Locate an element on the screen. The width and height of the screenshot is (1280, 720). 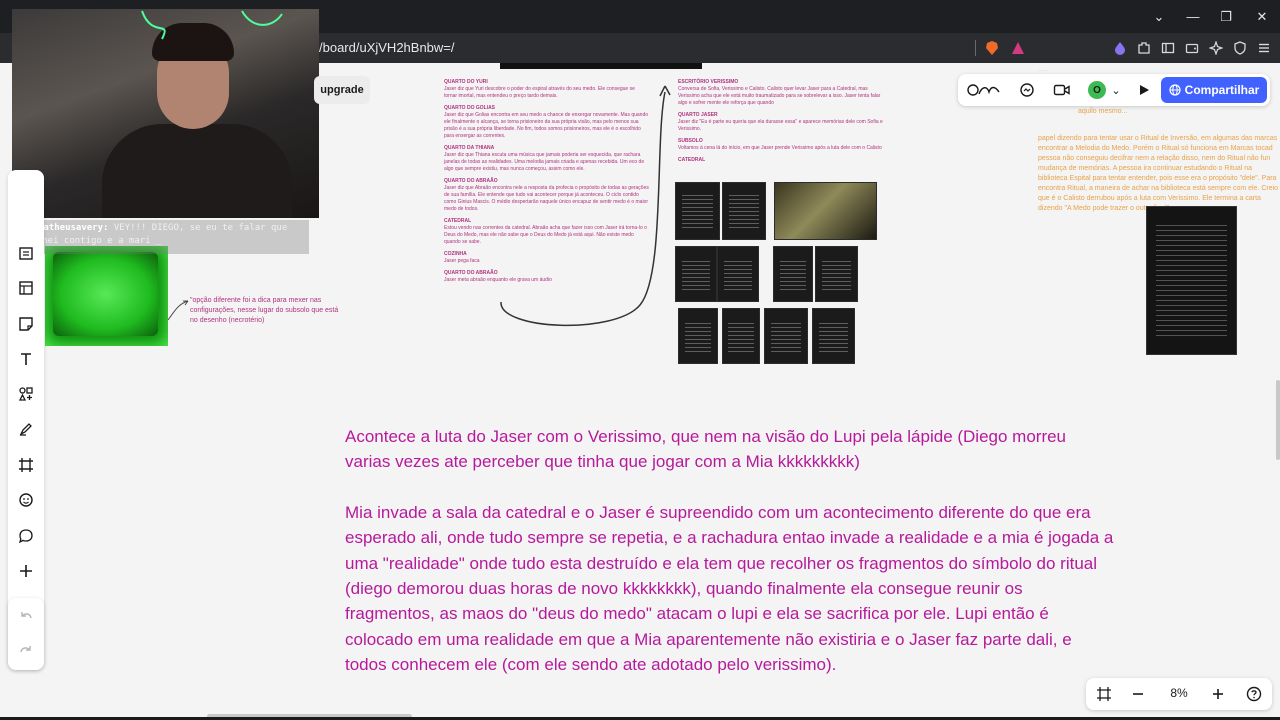
share-button: Compartilhar is located at coordinates (1214, 90).